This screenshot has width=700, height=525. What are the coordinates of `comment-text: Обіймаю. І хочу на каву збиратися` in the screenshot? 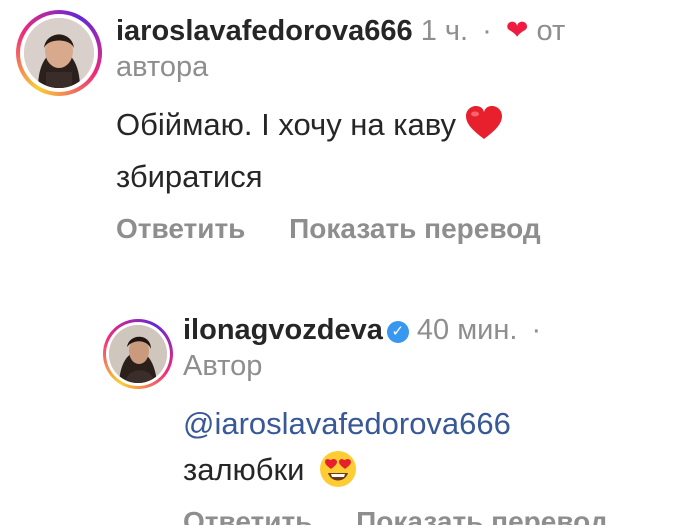 It's located at (386, 151).